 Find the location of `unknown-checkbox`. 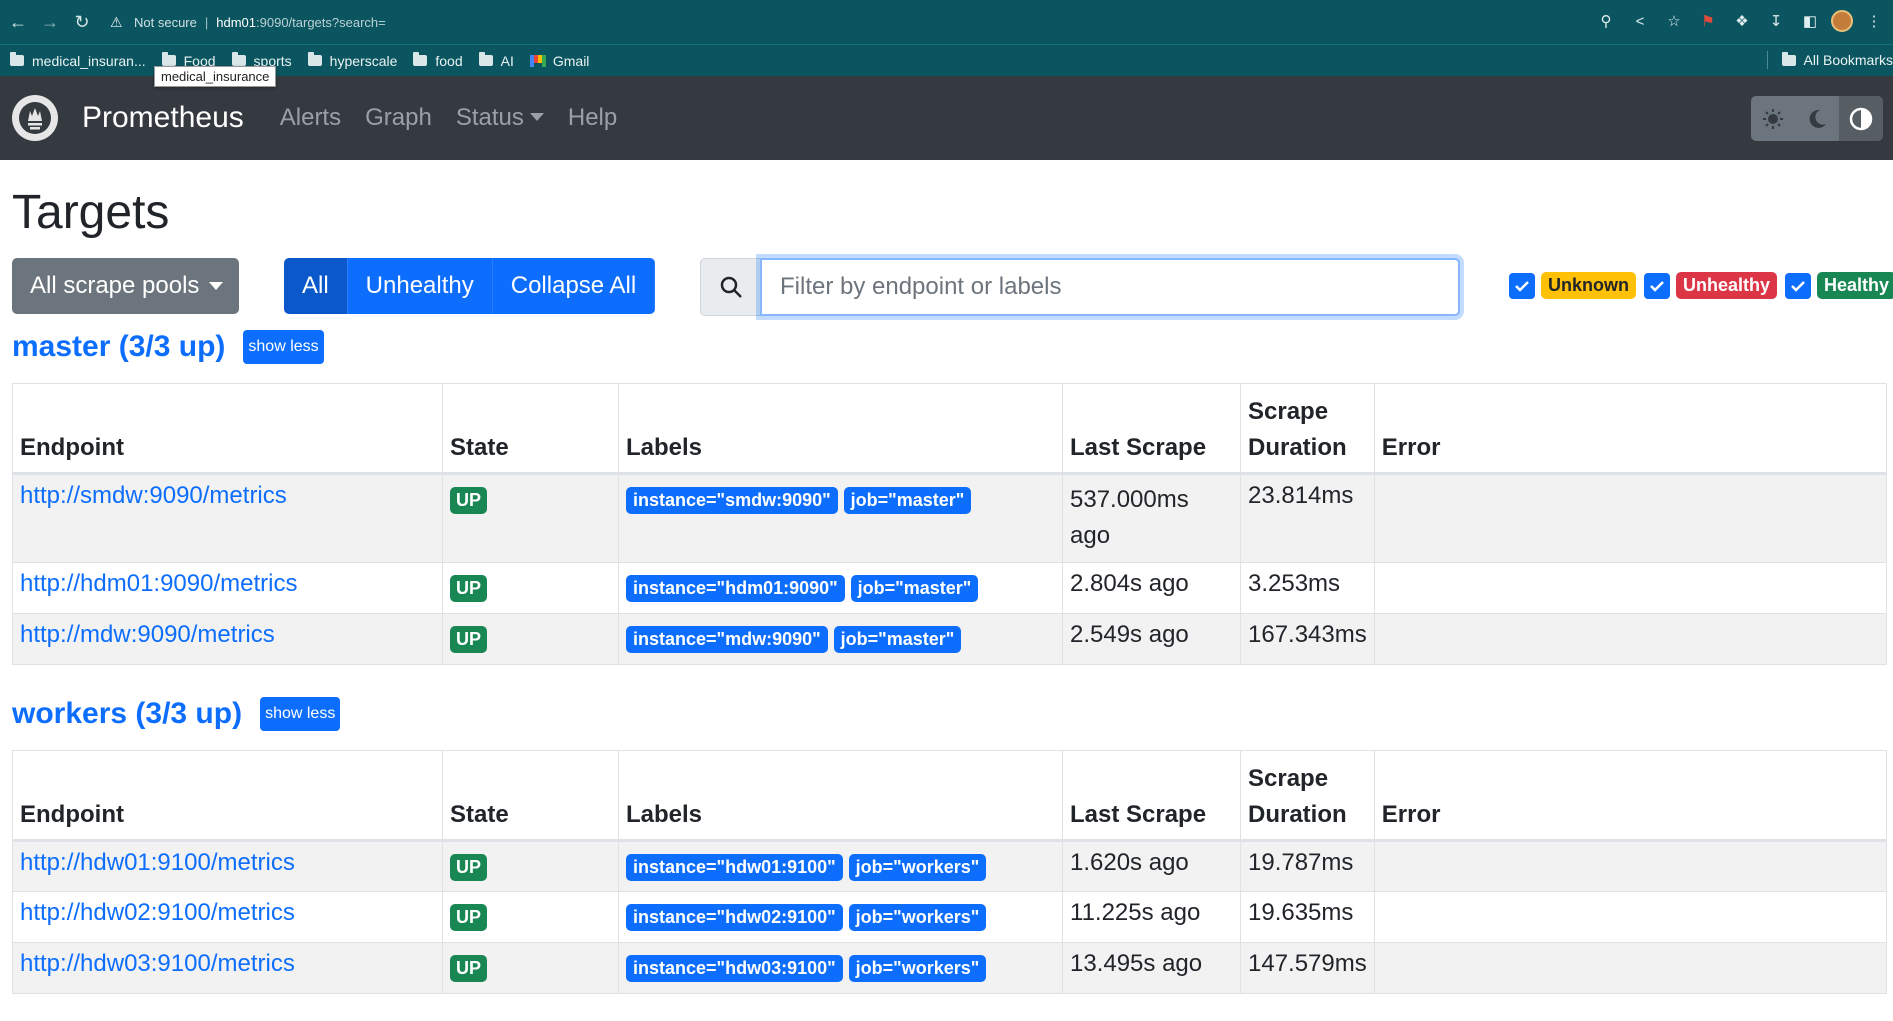

unknown-checkbox is located at coordinates (1522, 285).